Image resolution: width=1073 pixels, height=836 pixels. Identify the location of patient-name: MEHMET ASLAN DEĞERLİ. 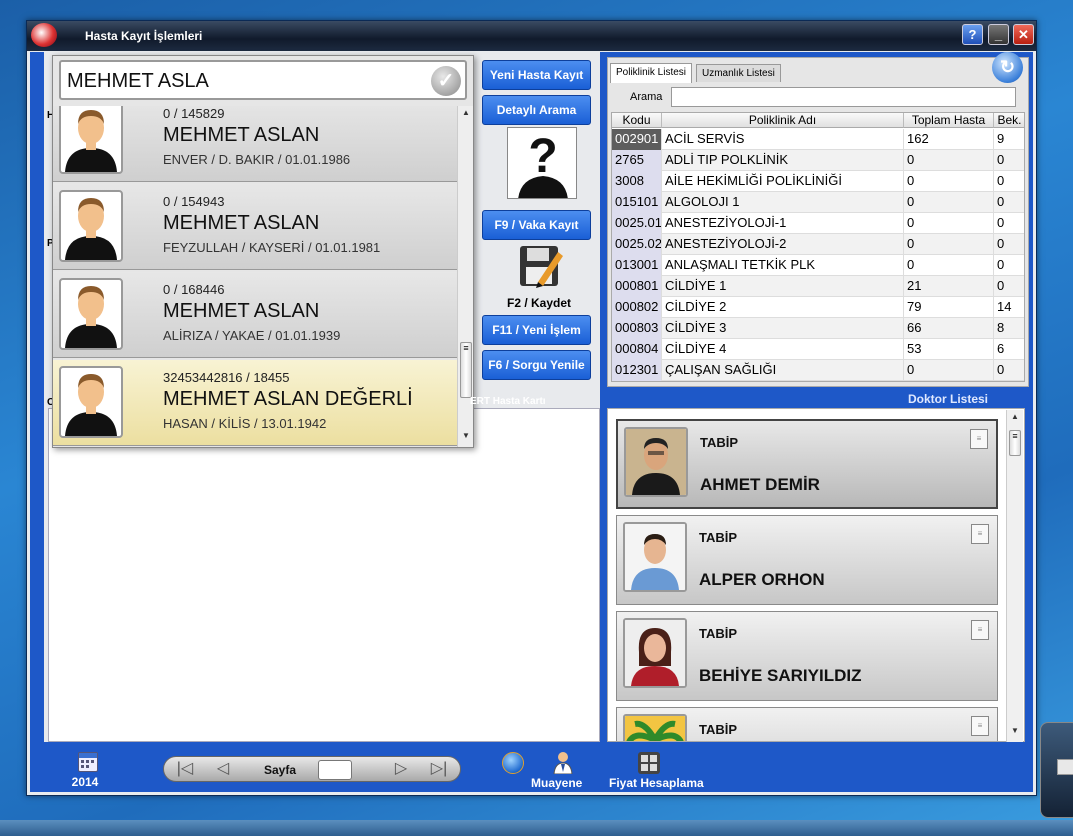
(288, 399).